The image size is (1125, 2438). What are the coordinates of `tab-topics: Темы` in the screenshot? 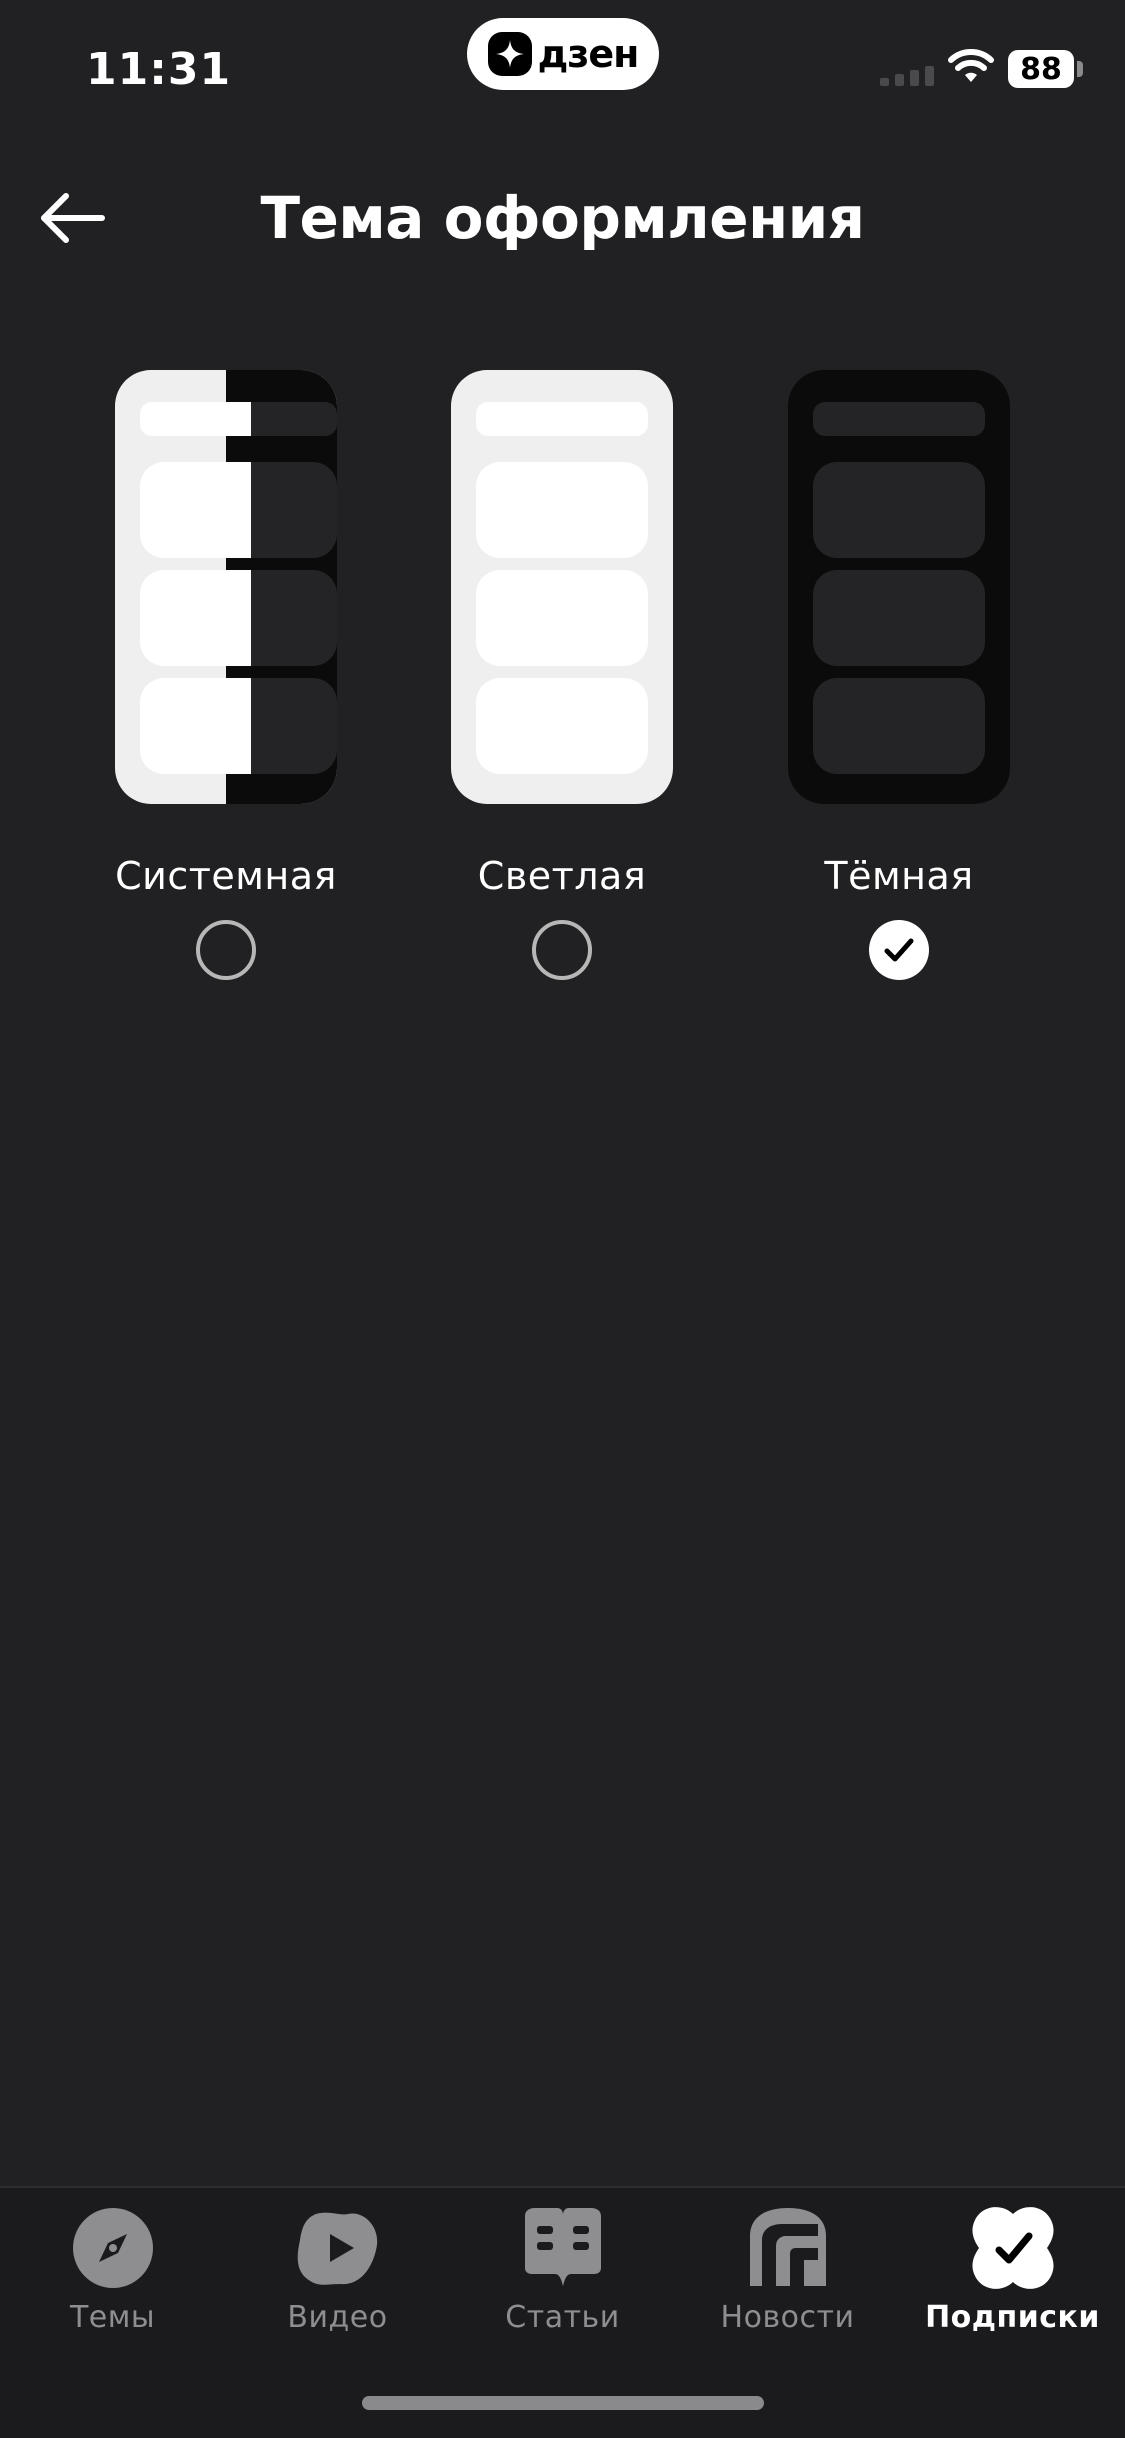 It's located at (112, 2281).